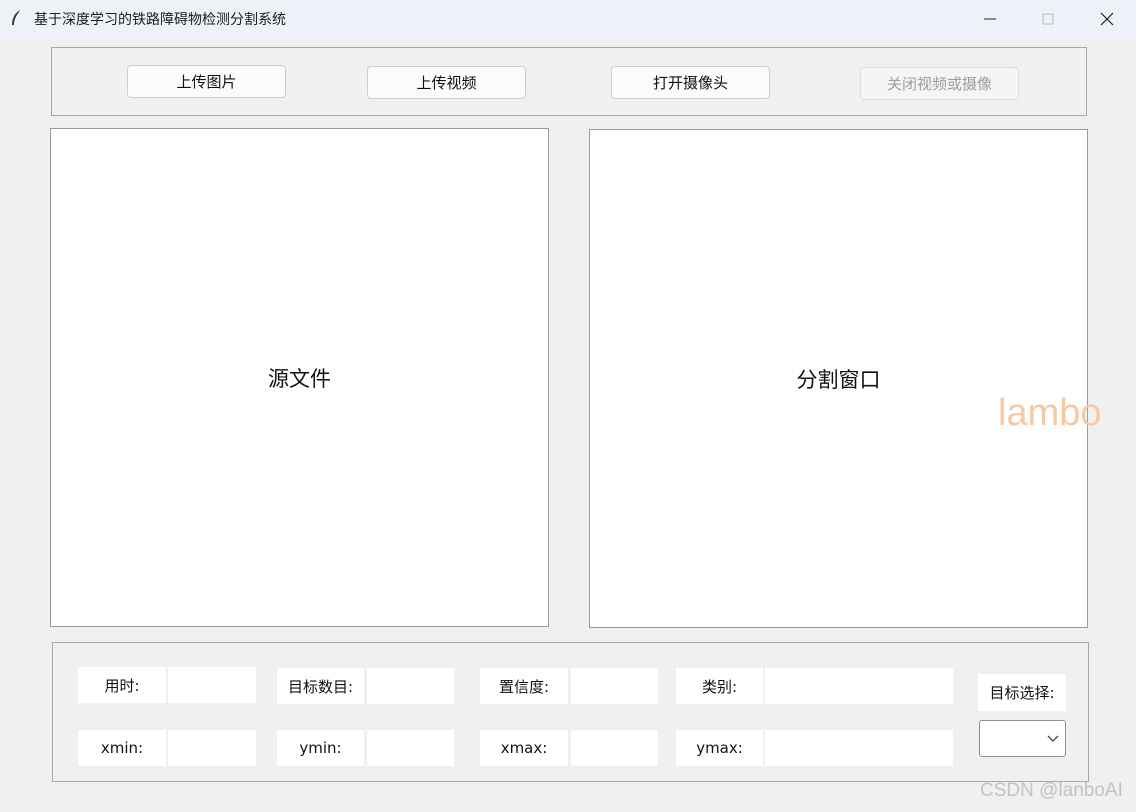 The image size is (1136, 812). What do you see at coordinates (690, 82) in the screenshot?
I see `open-camera-button: 打开摄像头` at bounding box center [690, 82].